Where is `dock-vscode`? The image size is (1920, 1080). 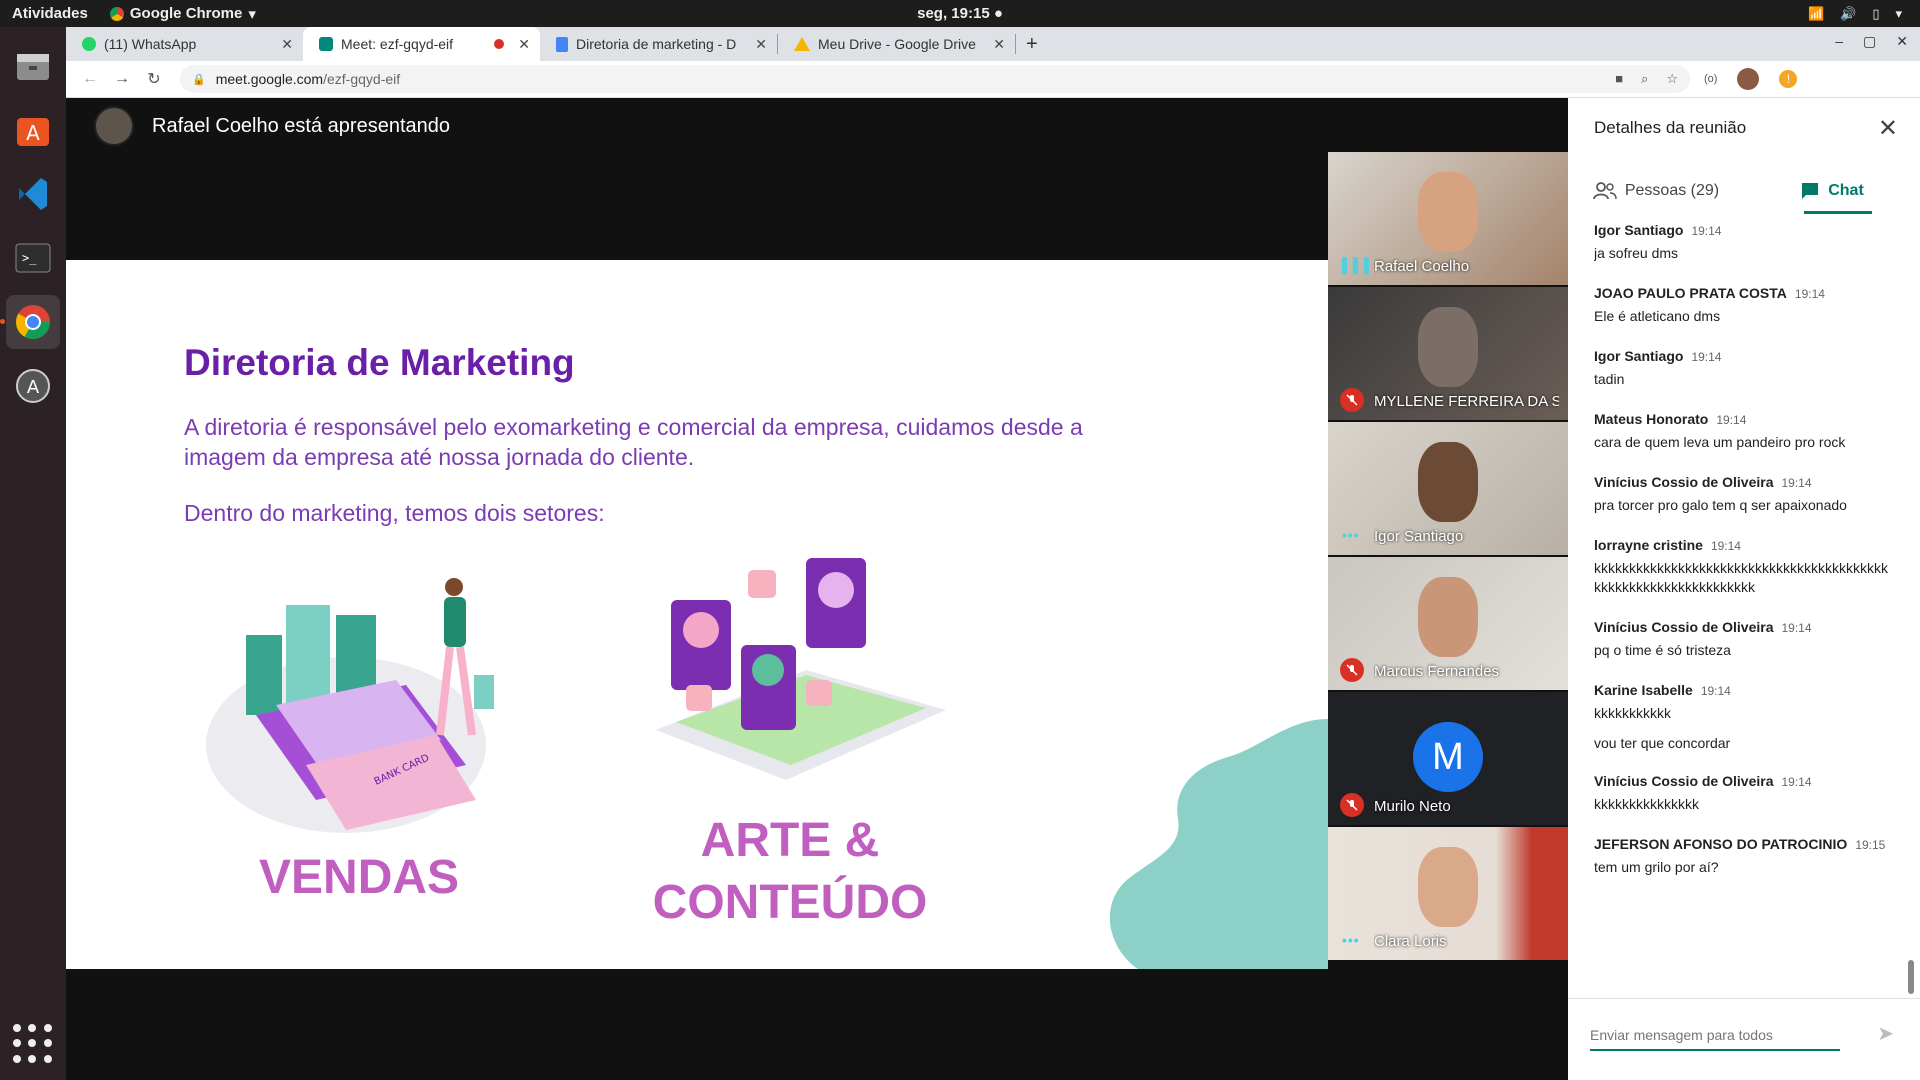 dock-vscode is located at coordinates (33, 194).